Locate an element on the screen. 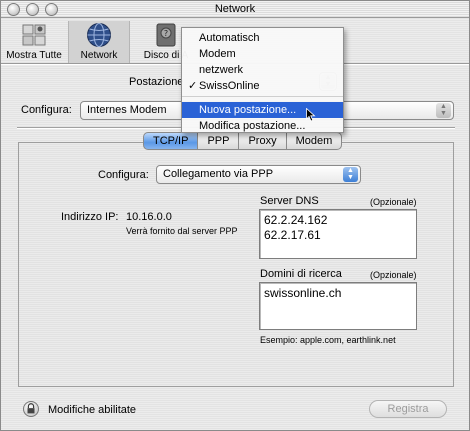 Image resolution: width=470 pixels, height=431 pixels. tab-modem: Modem is located at coordinates (314, 141).